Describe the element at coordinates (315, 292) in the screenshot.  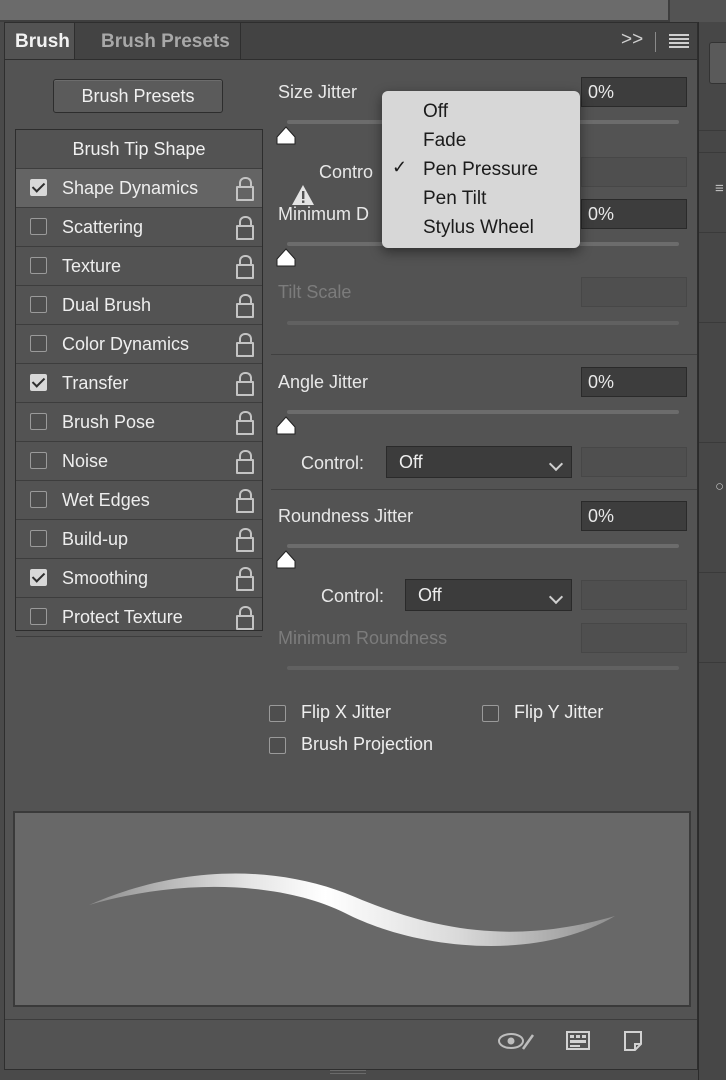
I see `tilt-scale-label: Tilt Scale` at that location.